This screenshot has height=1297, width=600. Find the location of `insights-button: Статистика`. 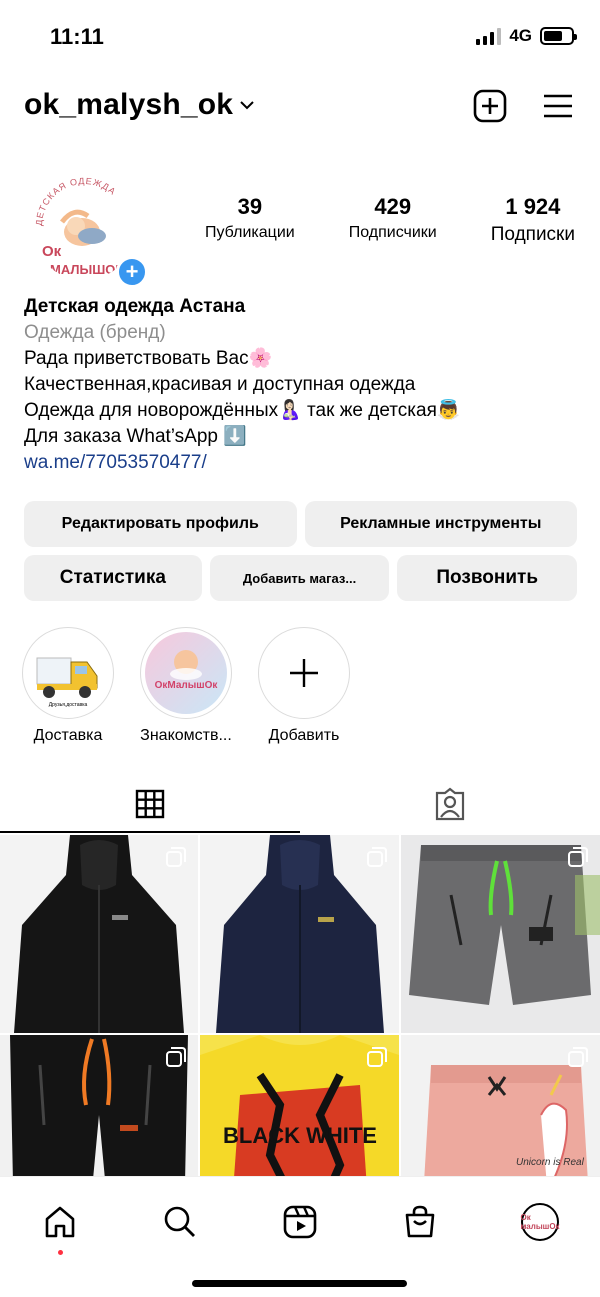

insights-button: Статистика is located at coordinates (113, 578).